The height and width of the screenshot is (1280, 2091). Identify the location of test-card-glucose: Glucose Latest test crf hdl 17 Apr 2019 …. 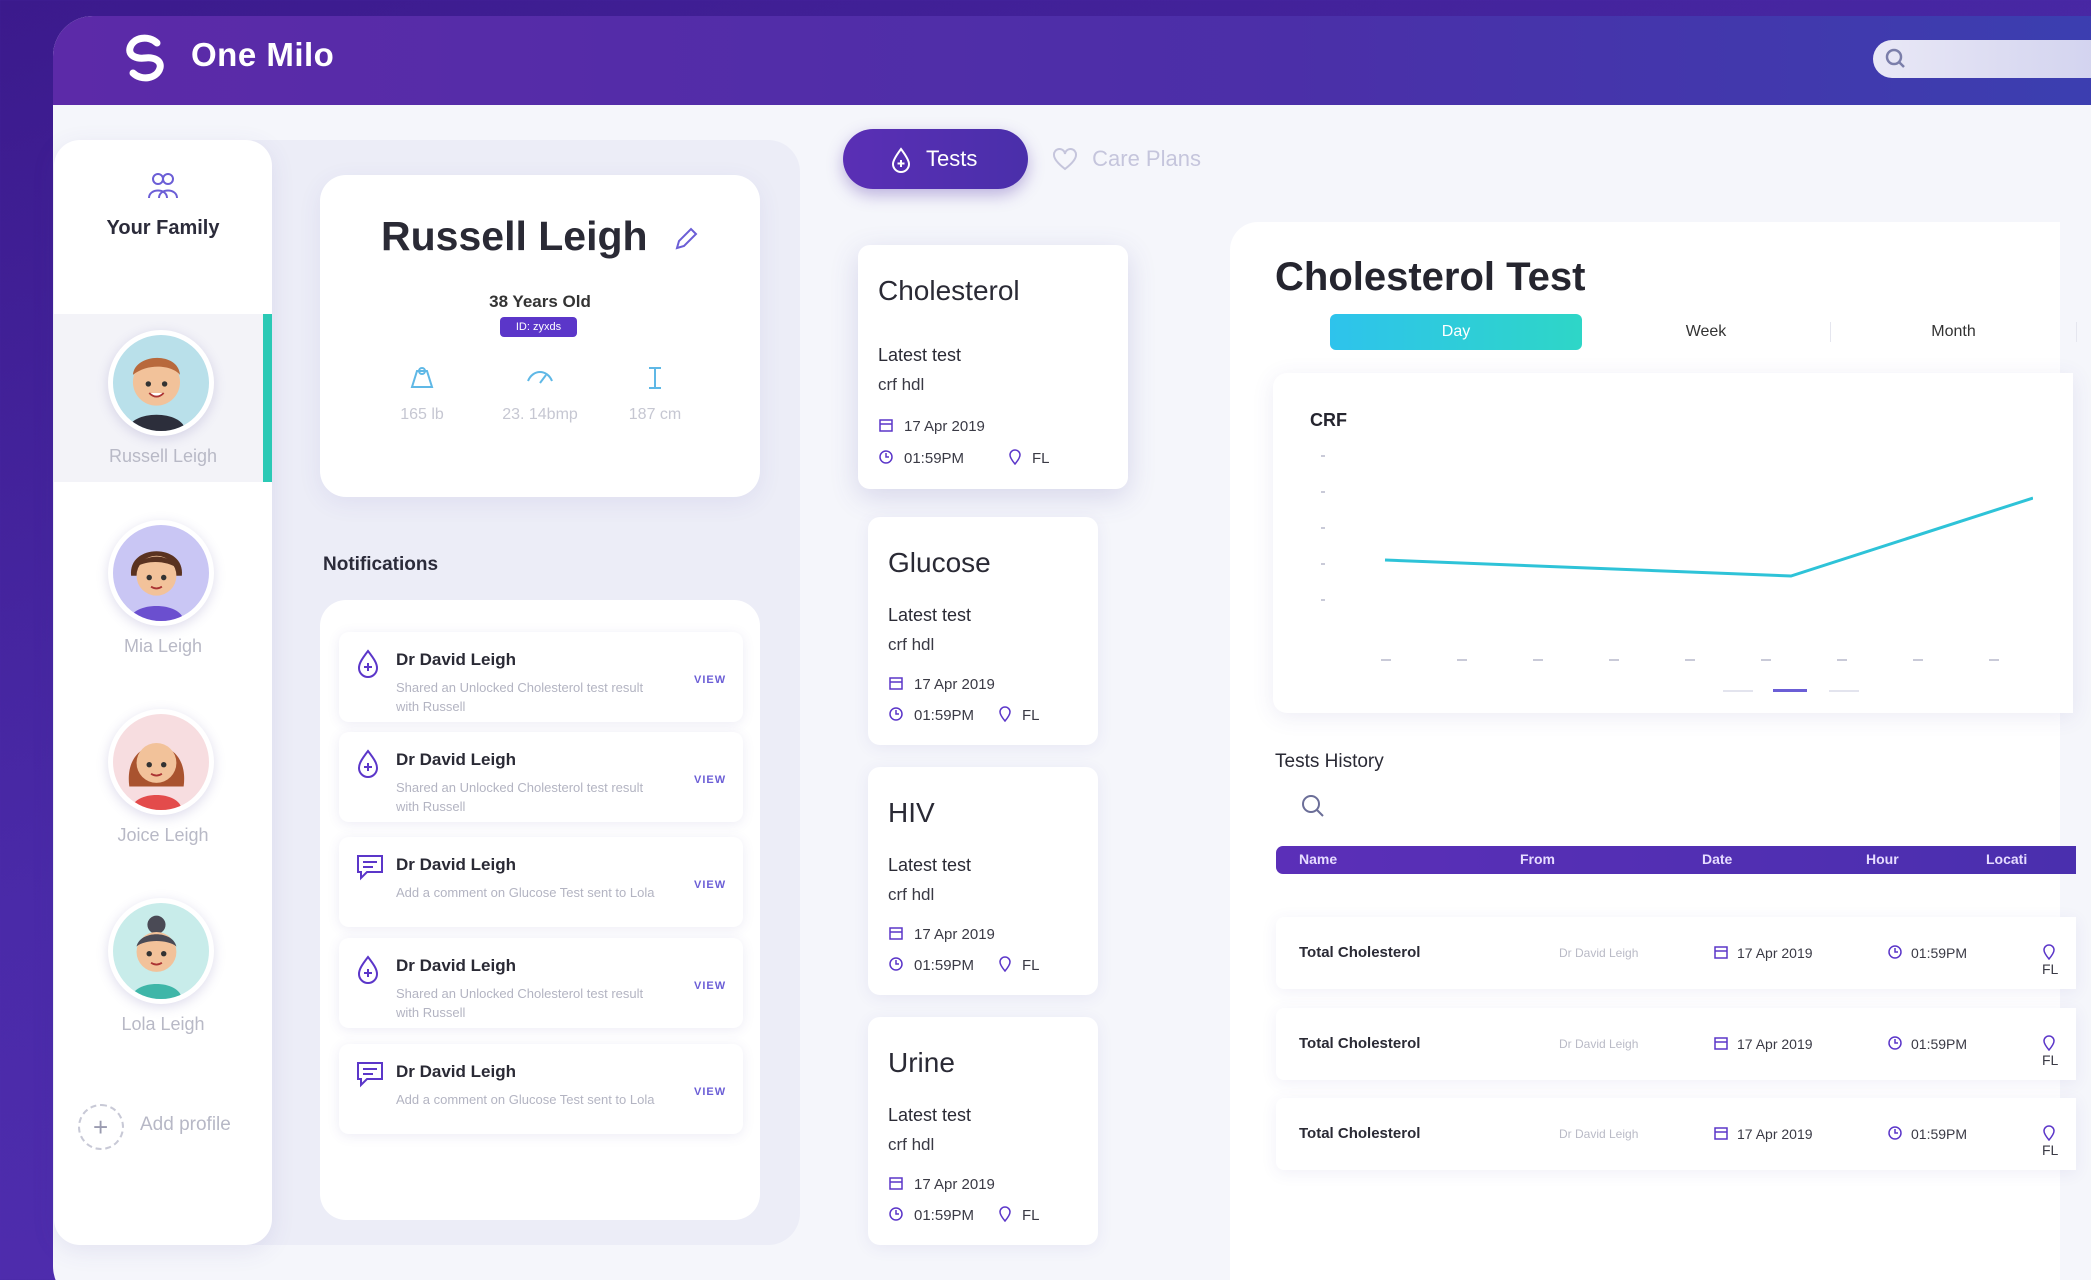
(983, 631).